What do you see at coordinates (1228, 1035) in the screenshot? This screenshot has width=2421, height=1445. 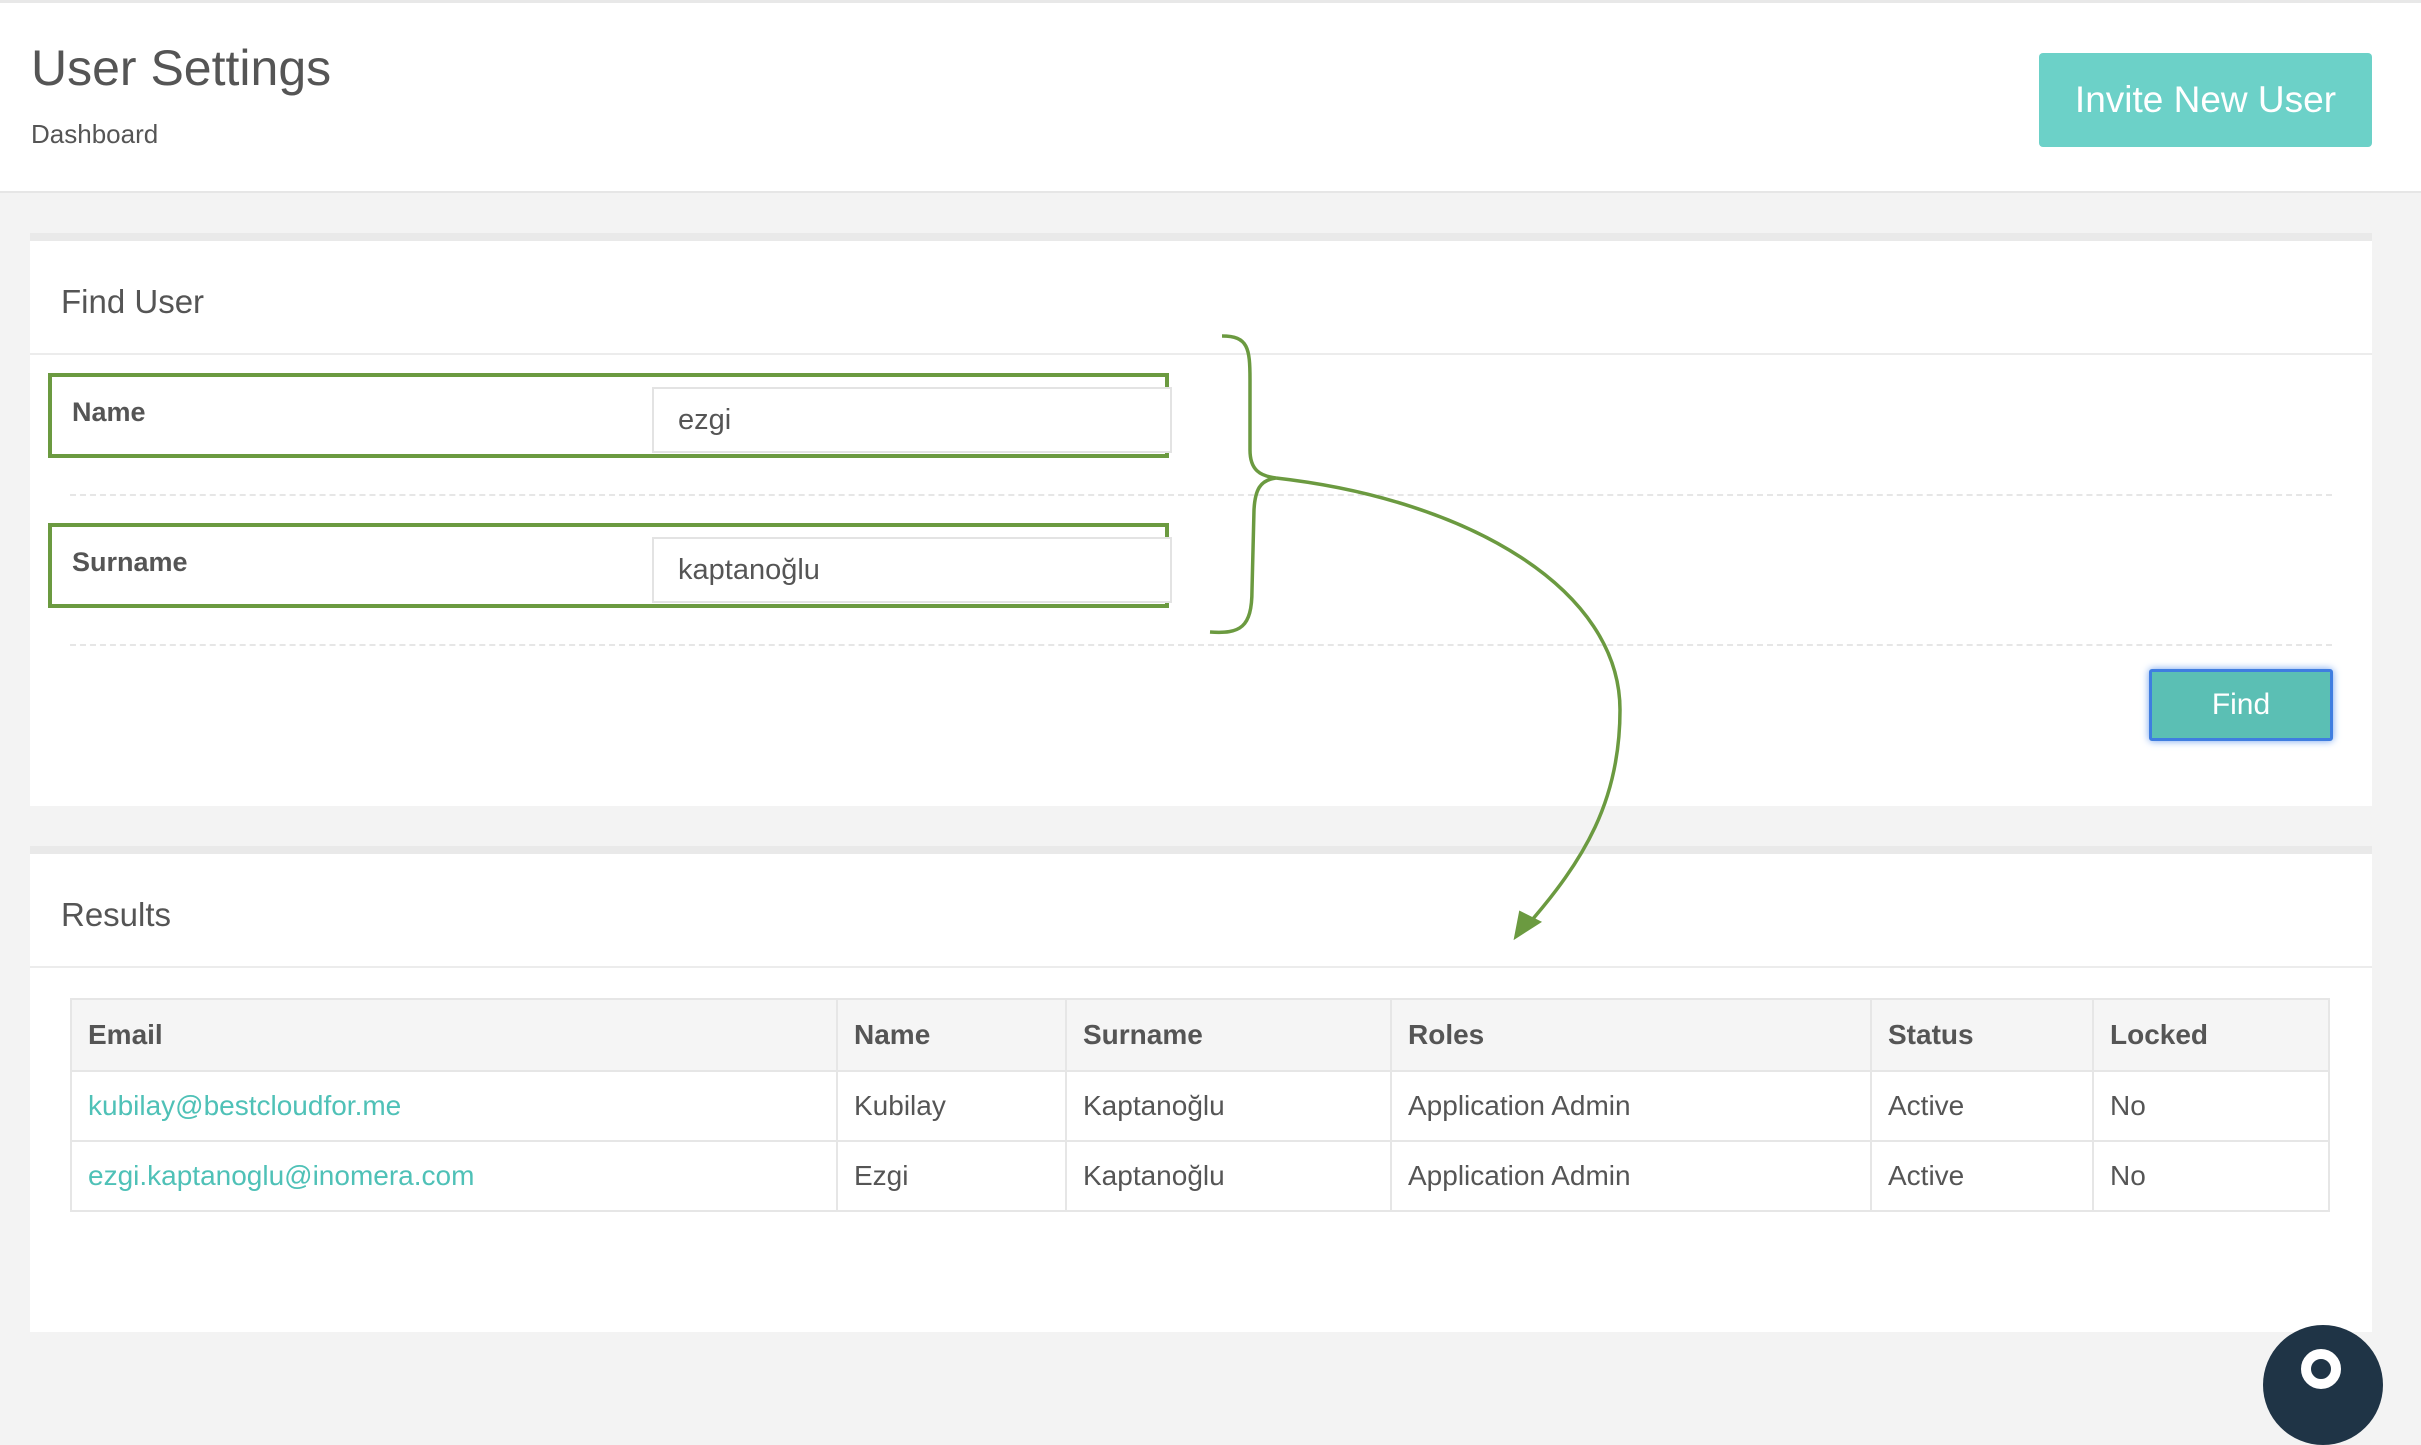 I see `column-header-surname: Surname` at bounding box center [1228, 1035].